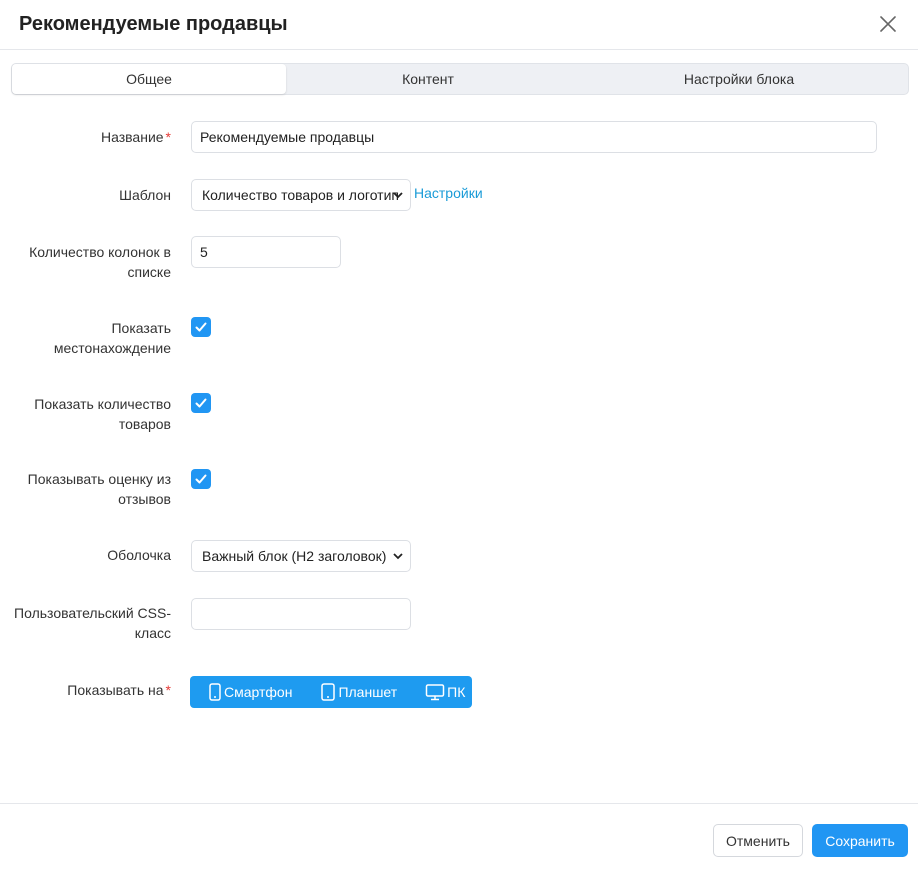 The height and width of the screenshot is (872, 918). Describe the element at coordinates (139, 555) in the screenshot. I see `wrapper-label: Оболочка` at that location.